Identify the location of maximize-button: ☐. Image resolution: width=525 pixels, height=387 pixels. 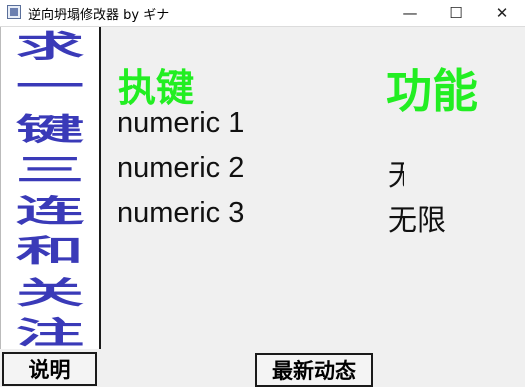
(456, 13).